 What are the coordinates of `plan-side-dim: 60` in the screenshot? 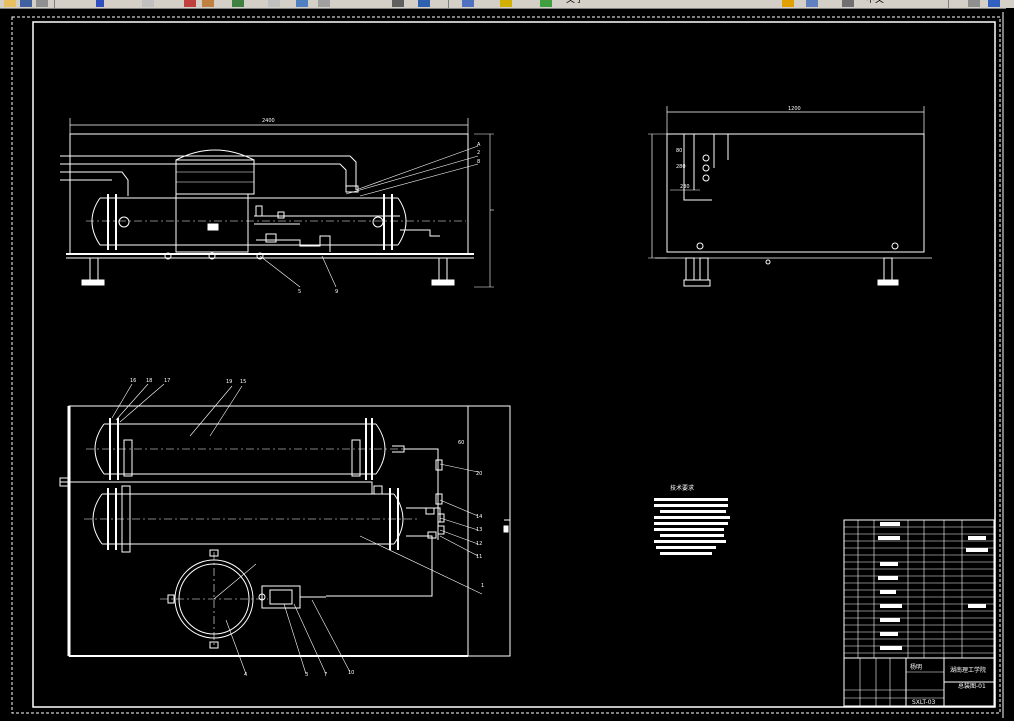 It's located at (461, 443).